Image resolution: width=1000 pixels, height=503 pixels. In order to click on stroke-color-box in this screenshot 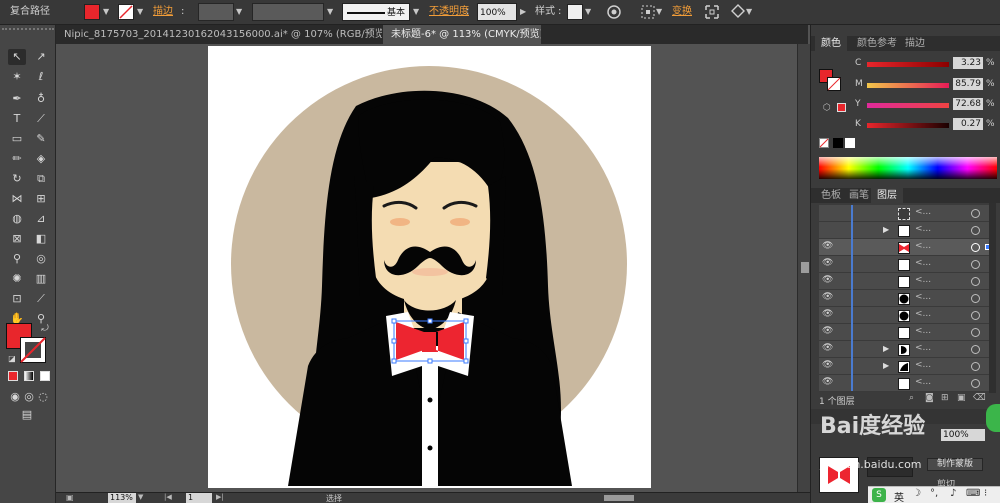, I will do `click(33, 350)`.